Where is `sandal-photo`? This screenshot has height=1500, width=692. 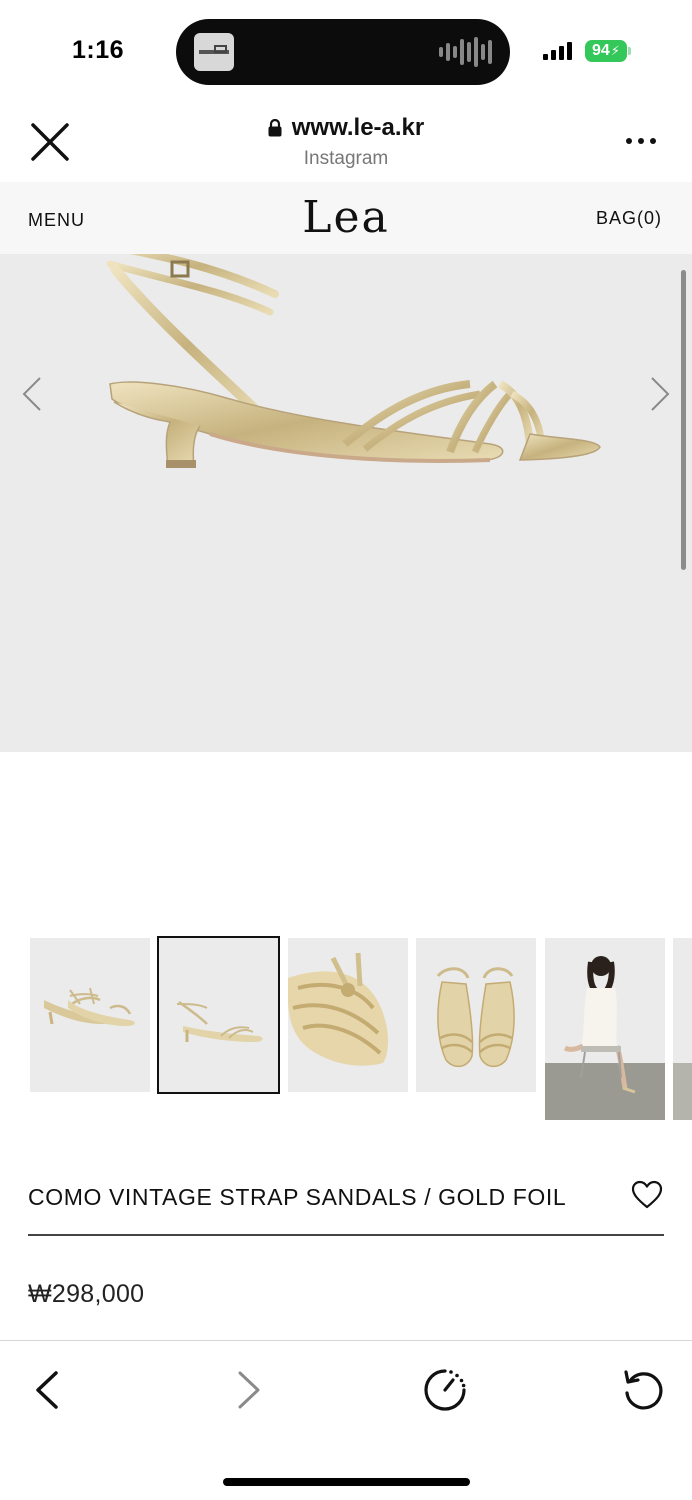 sandal-photo is located at coordinates (353, 361).